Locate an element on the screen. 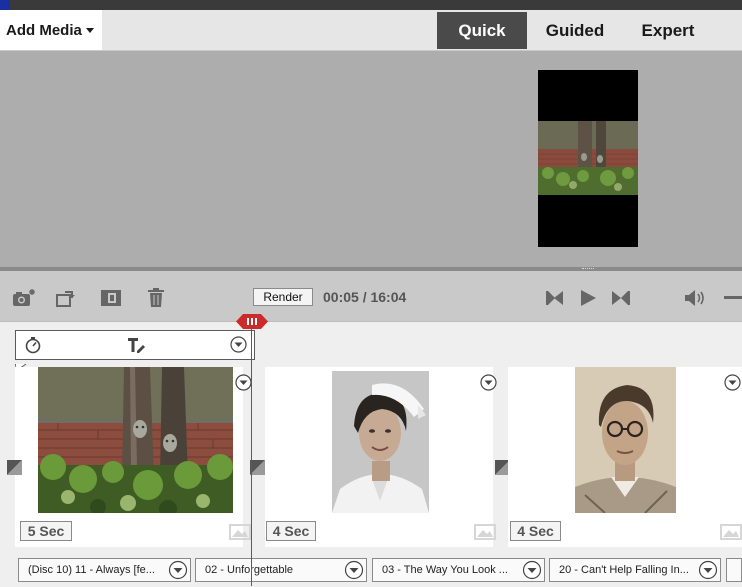  timecode-display: 00:05 / 16:04 is located at coordinates (365, 297).